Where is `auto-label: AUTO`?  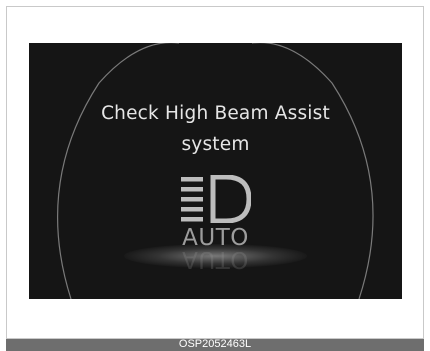
auto-label: AUTO is located at coordinates (215, 238).